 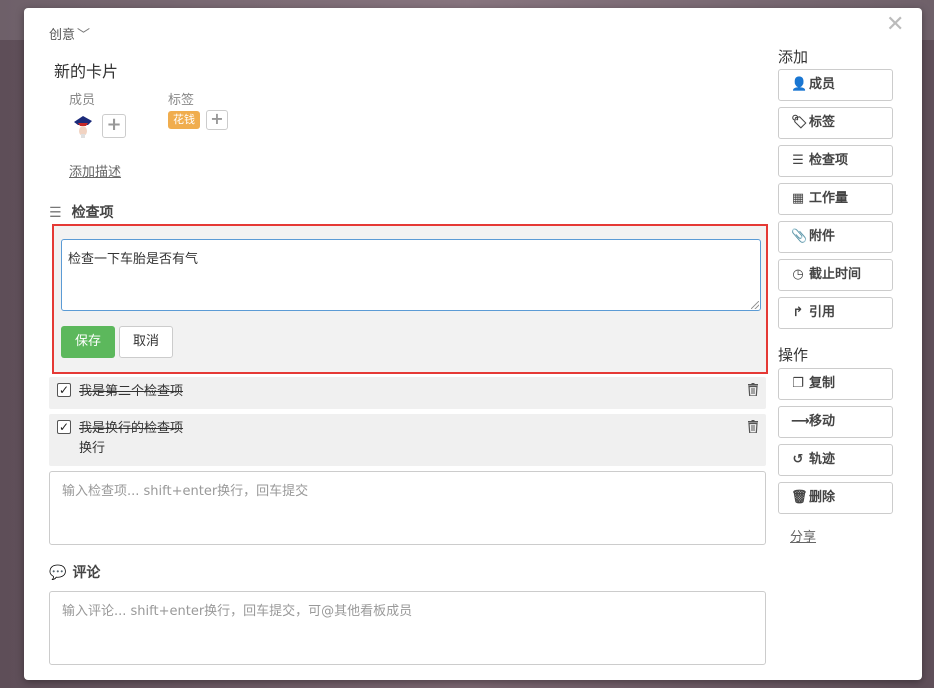 I want to click on chevron-down-icon: ﹀, so click(x=84, y=35).